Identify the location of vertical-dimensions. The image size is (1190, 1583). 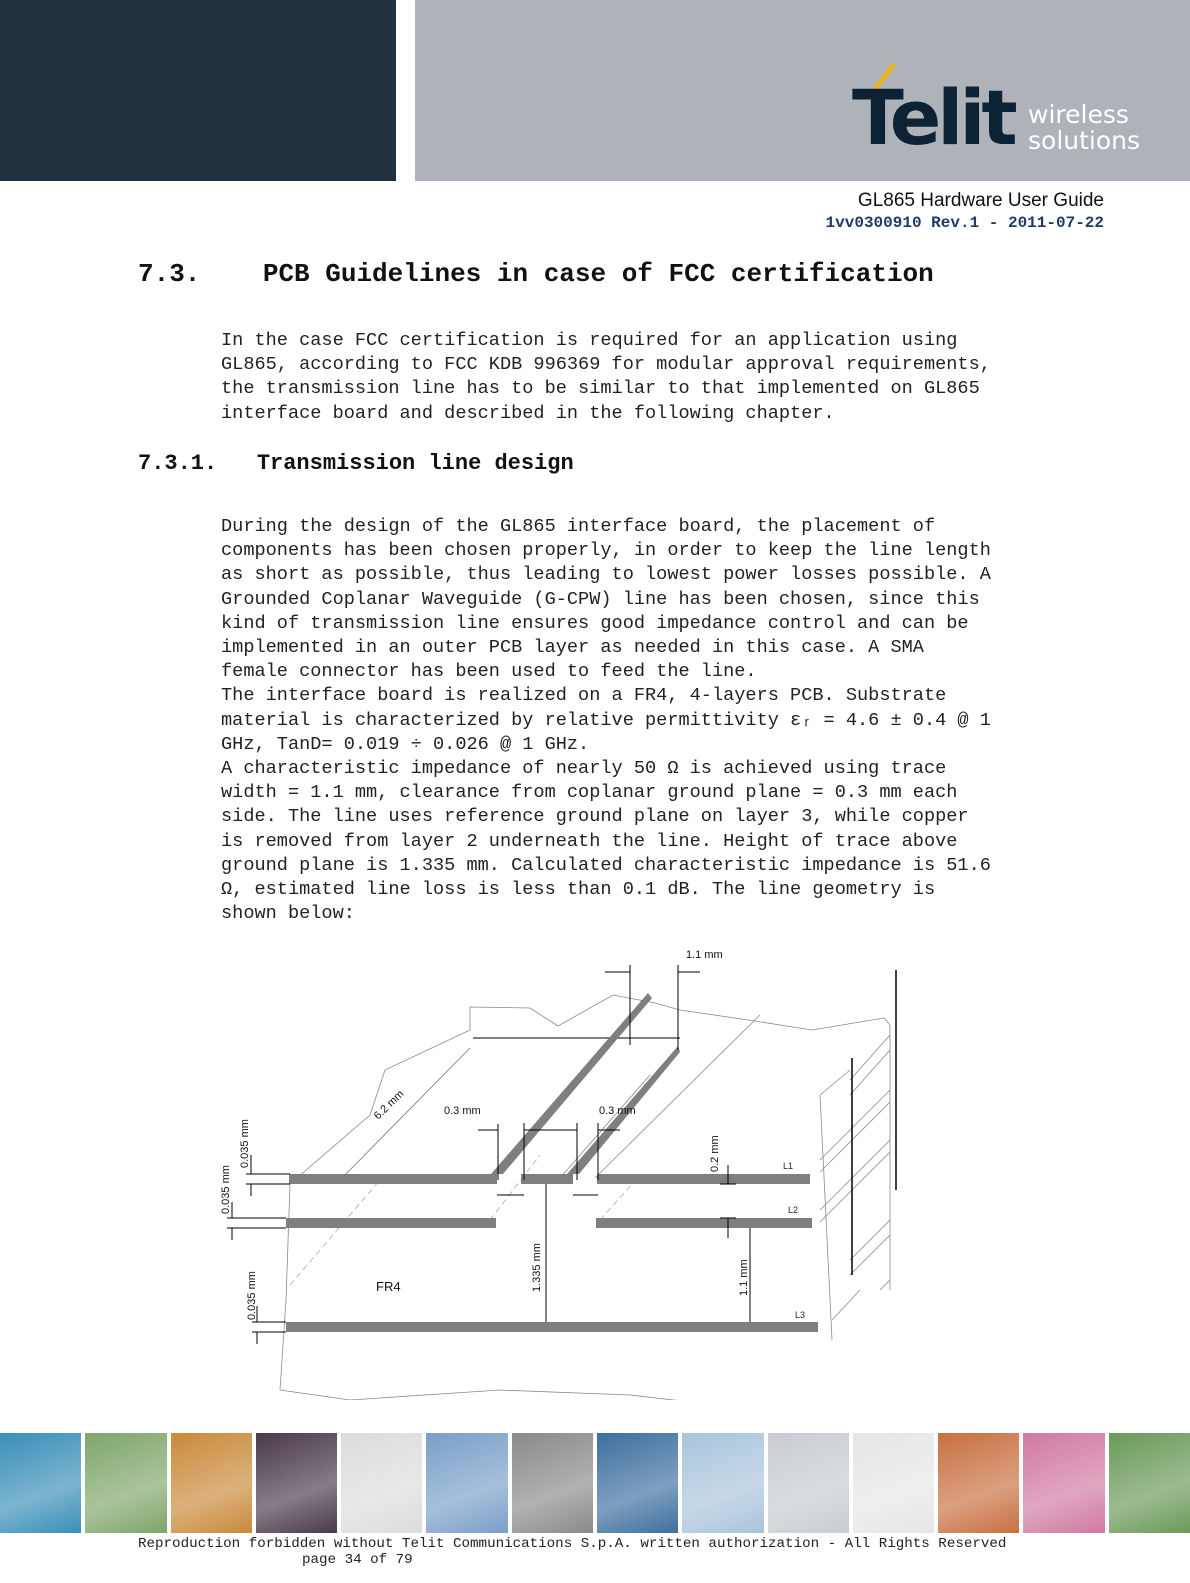
(648, 1243).